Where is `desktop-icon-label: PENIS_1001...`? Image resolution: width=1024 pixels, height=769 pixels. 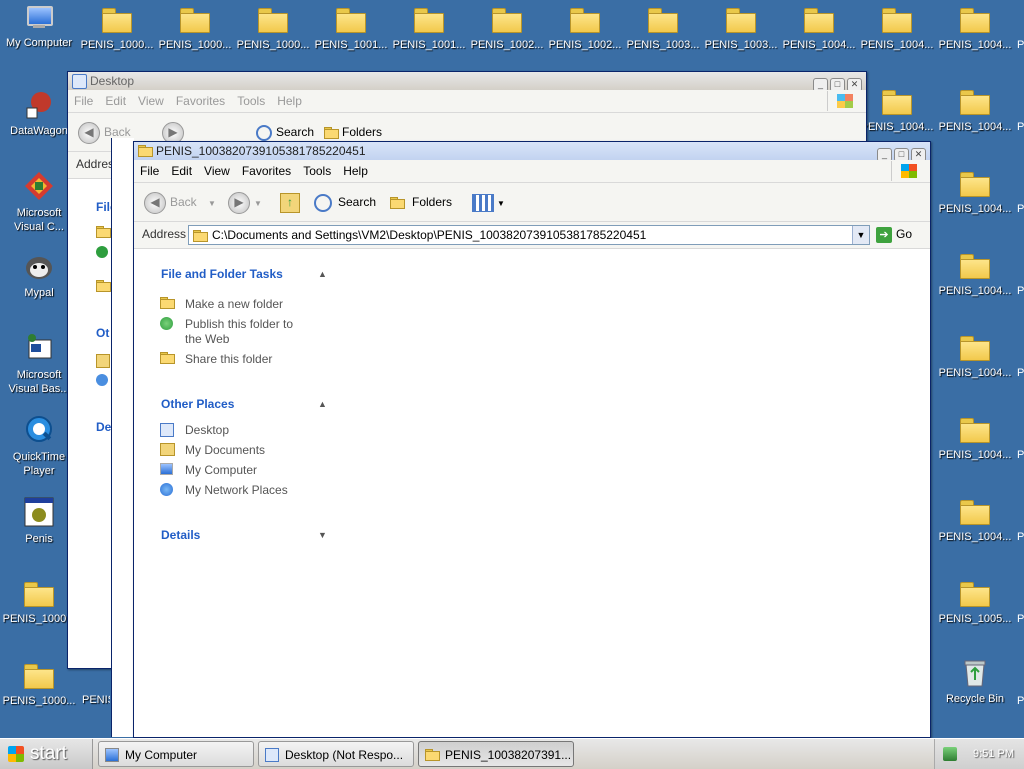
desktop-icon-label: PENIS_1001... is located at coordinates (429, 45).